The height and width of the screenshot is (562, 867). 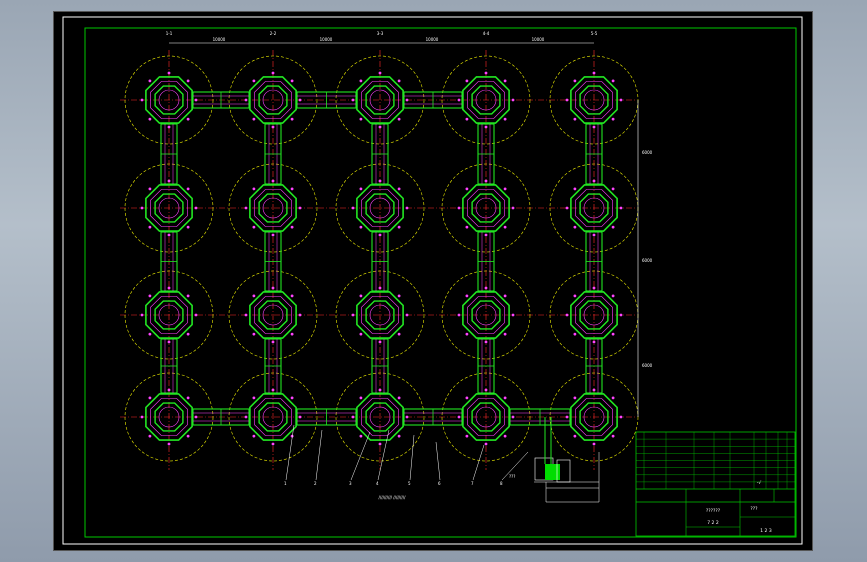 What do you see at coordinates (647, 260) in the screenshot?
I see `rdim-label-2: 6000` at bounding box center [647, 260].